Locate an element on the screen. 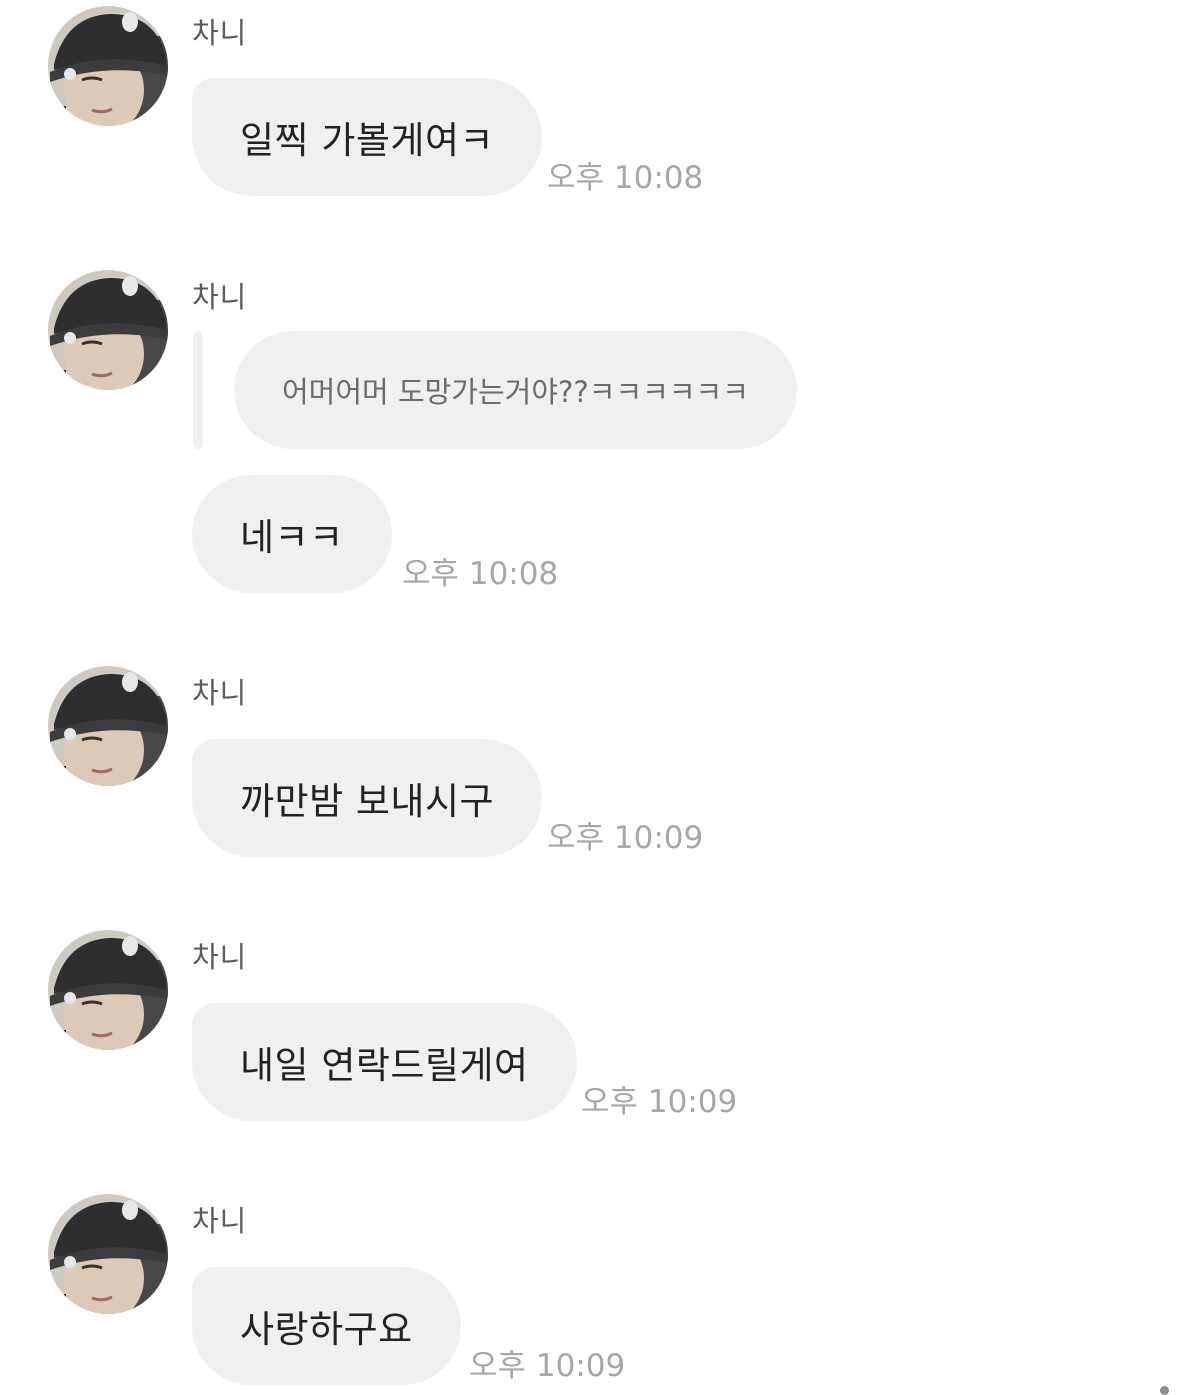  quoted-message: 어머어머 도망가는거야??ㅋㅋㅋㅋㅋㅋ is located at coordinates (515, 390).